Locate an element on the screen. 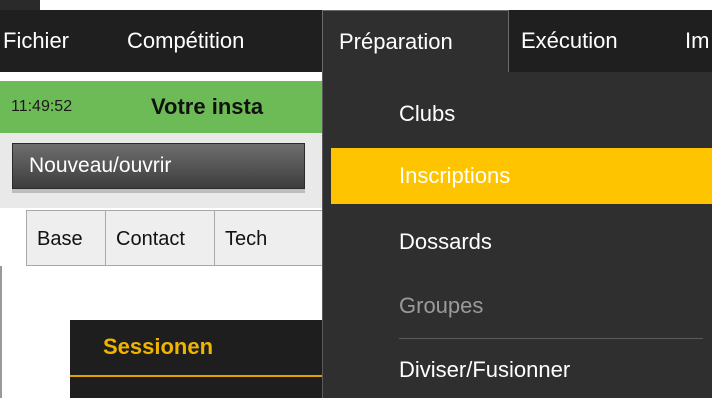 This screenshot has height=398, width=712. status-bar: 11:49:52 Votre insta is located at coordinates (165, 107).